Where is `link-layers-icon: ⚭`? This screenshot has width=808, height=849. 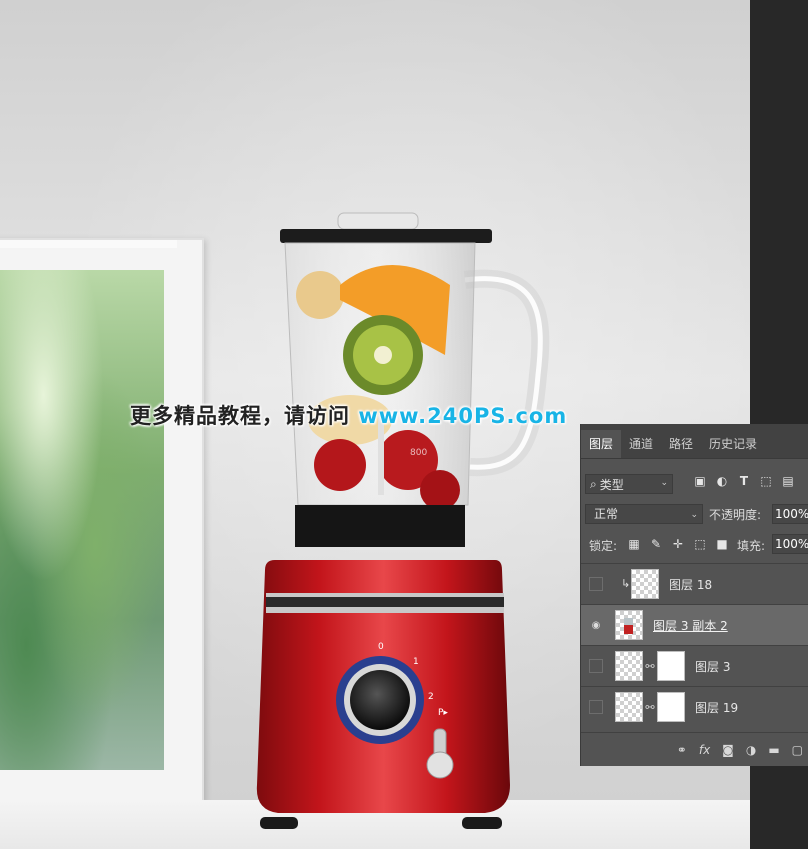 link-layers-icon: ⚭ is located at coordinates (682, 750).